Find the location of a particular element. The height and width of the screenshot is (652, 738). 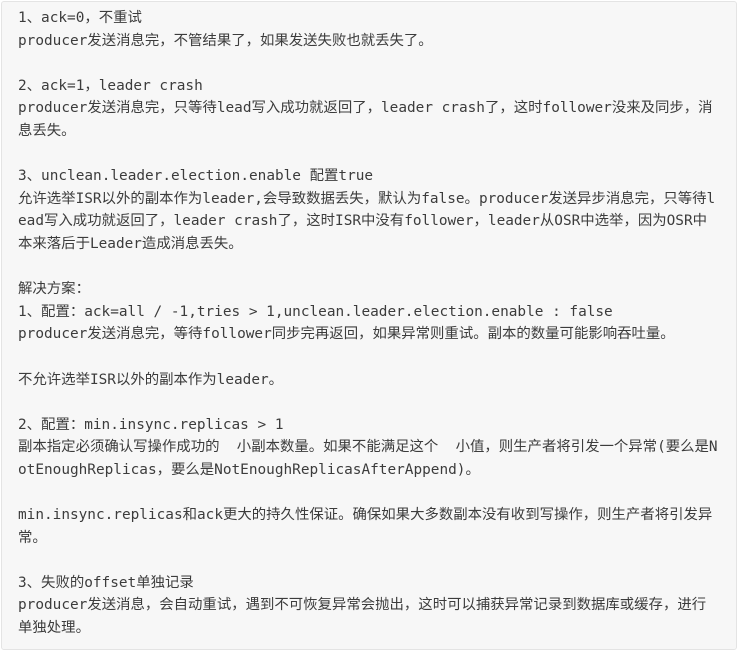

text-line-solution2-config: 2、配置：min.insync.replicas > 1 is located at coordinates (151, 424).